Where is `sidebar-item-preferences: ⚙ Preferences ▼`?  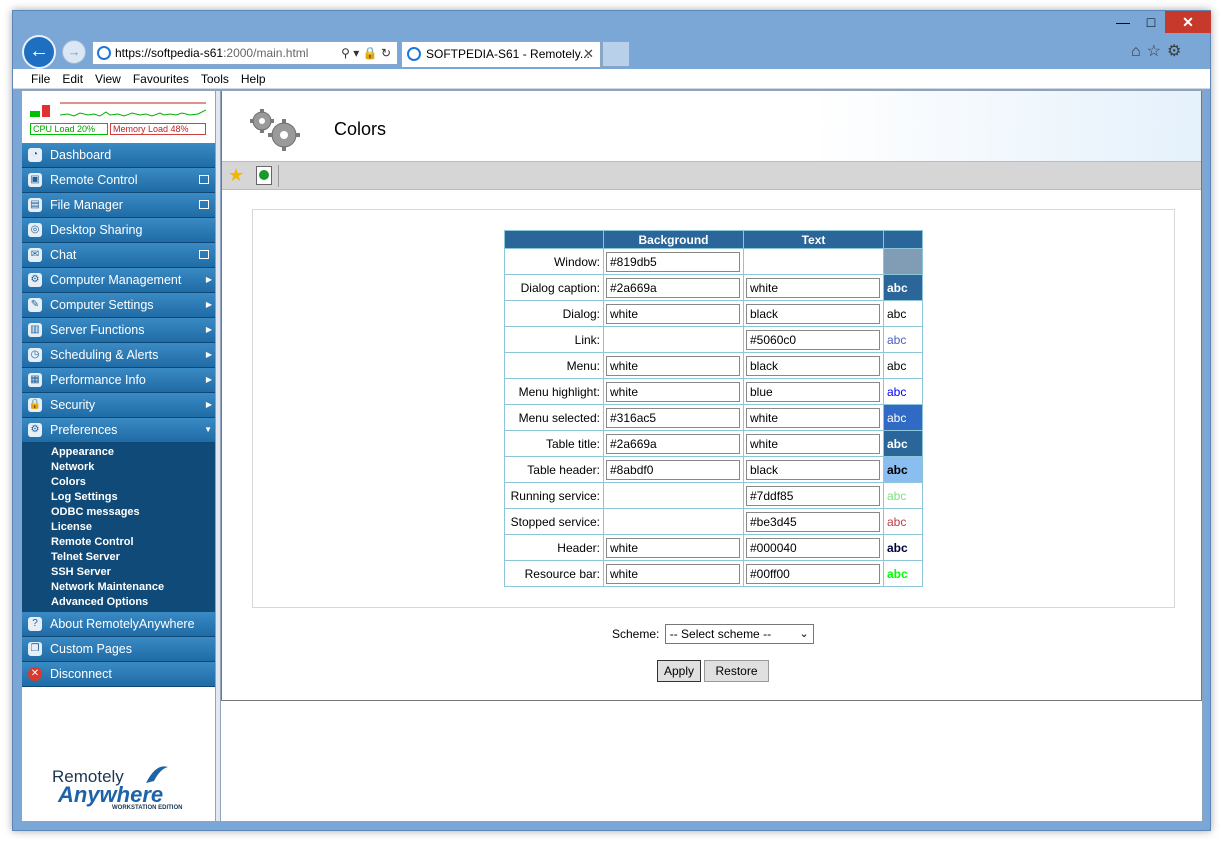
sidebar-item-preferences: ⚙ Preferences ▼ is located at coordinates (118, 430).